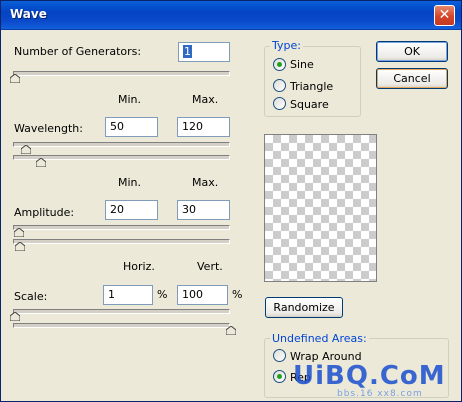 The image size is (462, 402). What do you see at coordinates (44, 212) in the screenshot?
I see `amplitude-label: Amplitude:` at bounding box center [44, 212].